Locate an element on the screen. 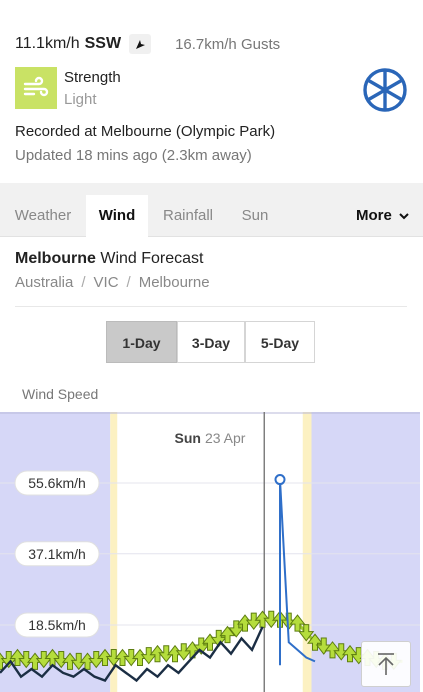 This screenshot has width=423, height=692. breadcrumb-country: Australia is located at coordinates (44, 282).